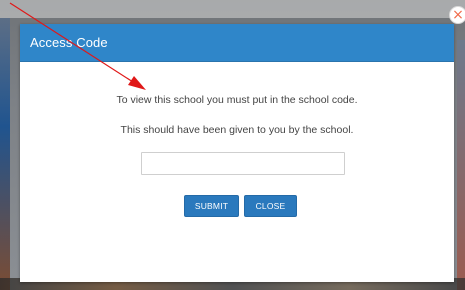 This screenshot has height=290, width=465. Describe the element at coordinates (69, 42) in the screenshot. I see `modal-title: Access Code` at that location.